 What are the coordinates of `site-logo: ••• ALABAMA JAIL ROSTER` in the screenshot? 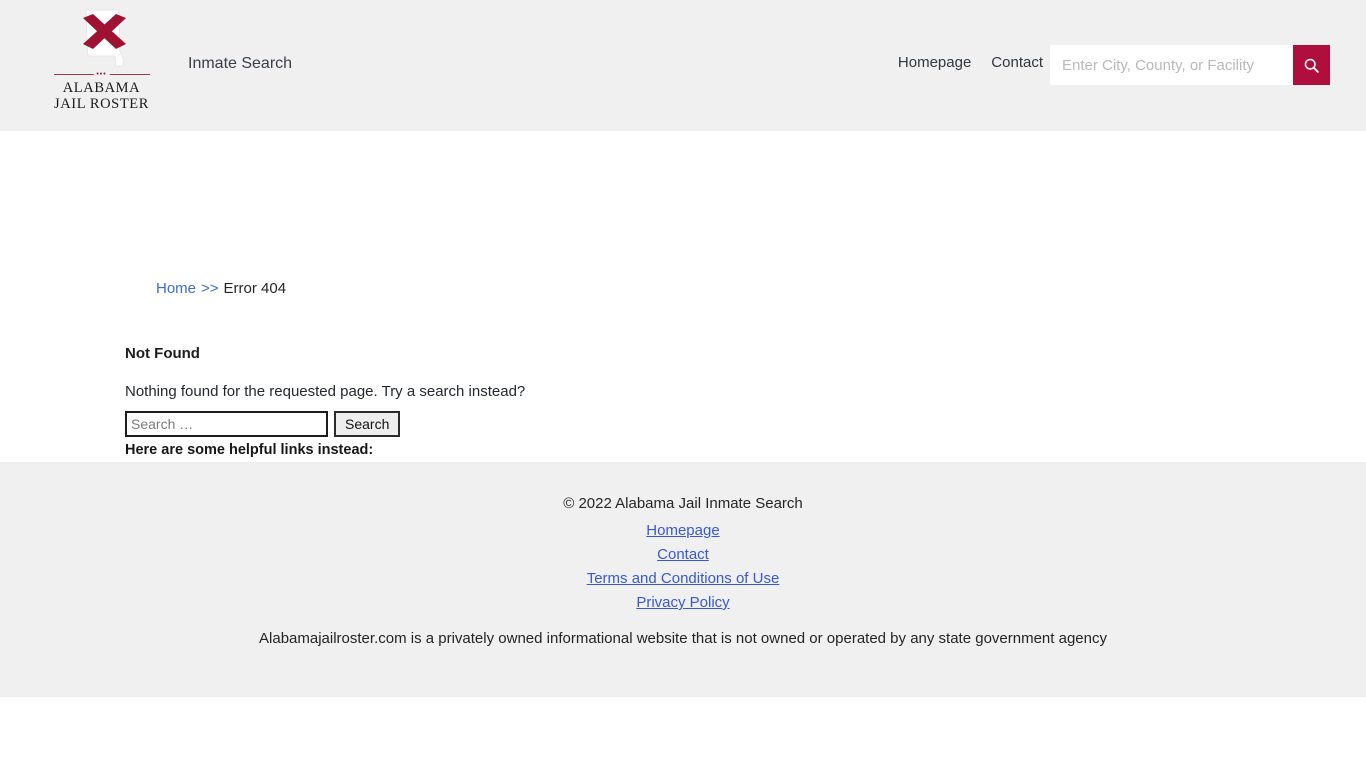 It's located at (101, 64).